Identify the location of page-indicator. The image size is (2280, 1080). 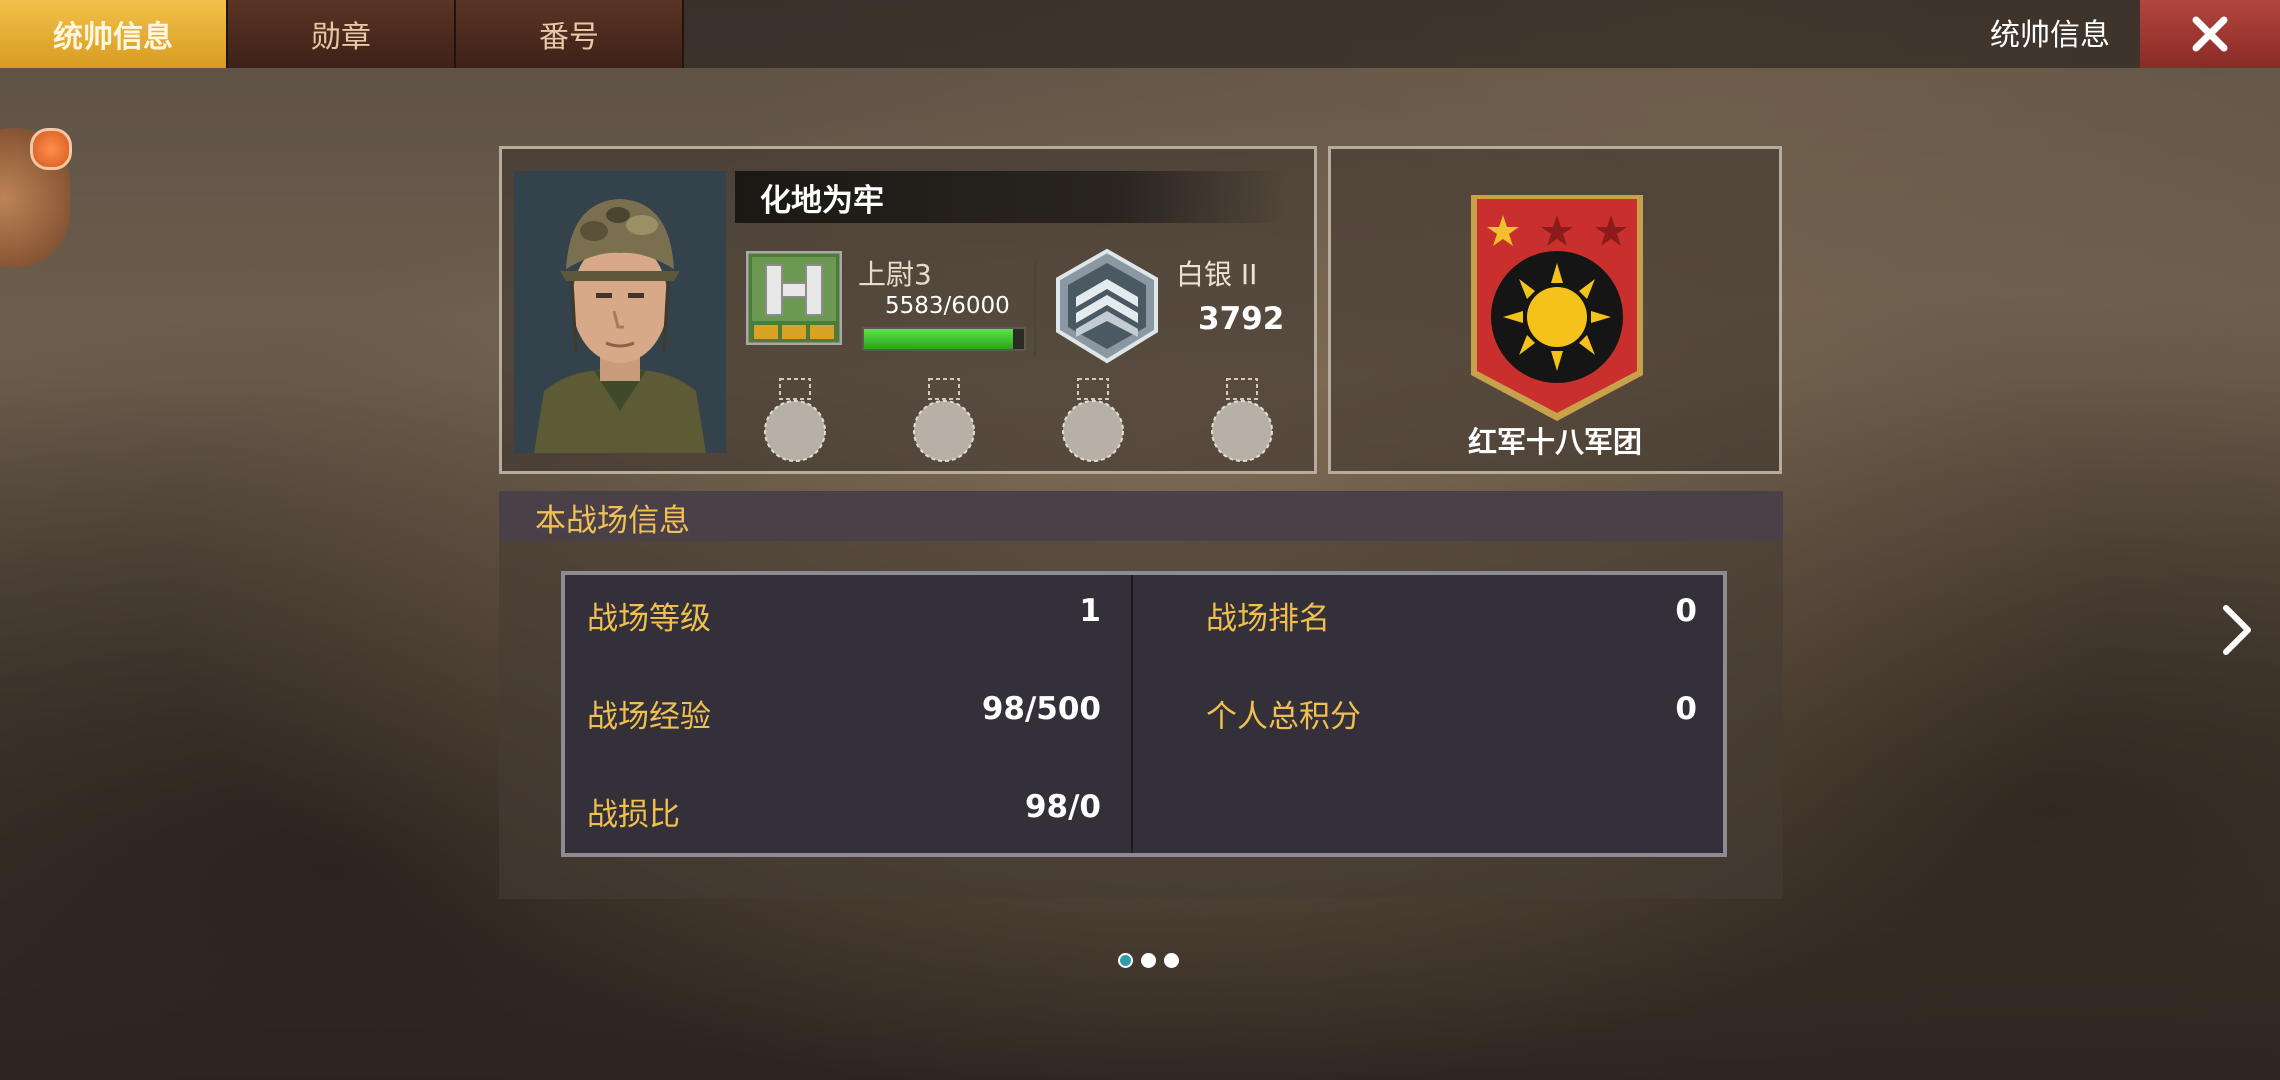
(1148, 960).